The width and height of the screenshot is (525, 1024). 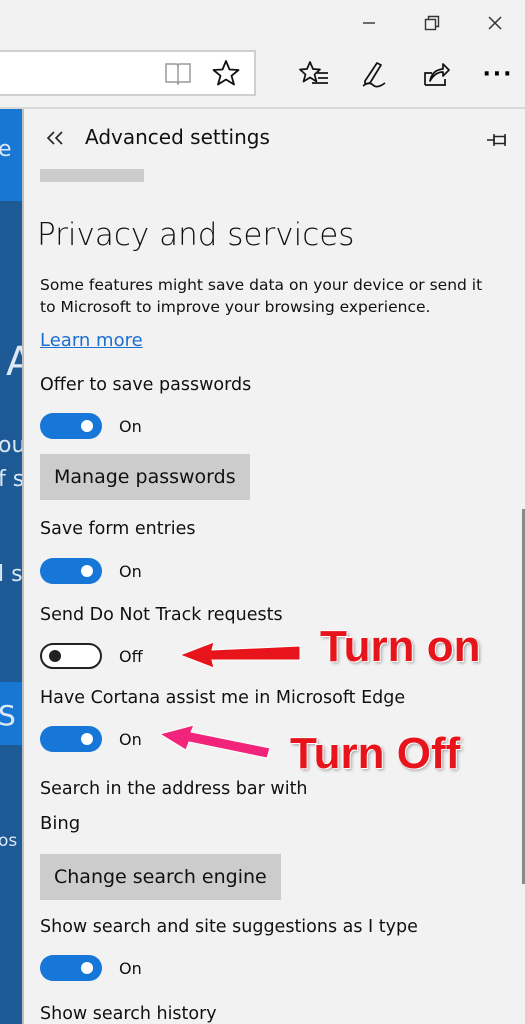 What do you see at coordinates (229, 700) in the screenshot?
I see `annotation-arrows` at bounding box center [229, 700].